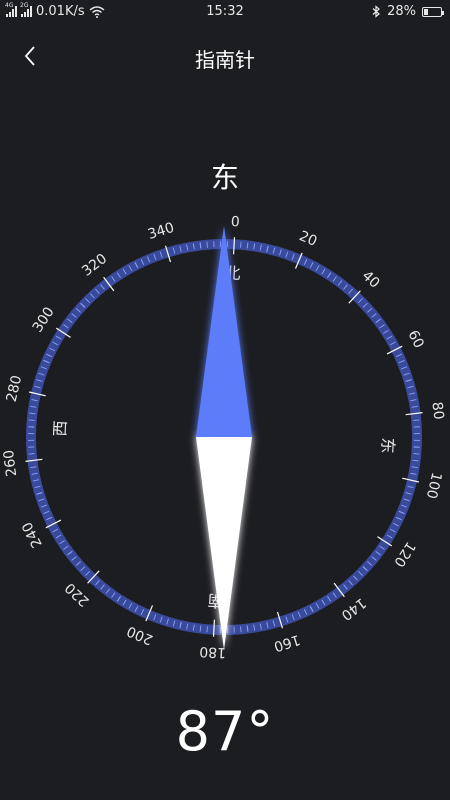  I want to click on degree-label: 280, so click(15, 389).